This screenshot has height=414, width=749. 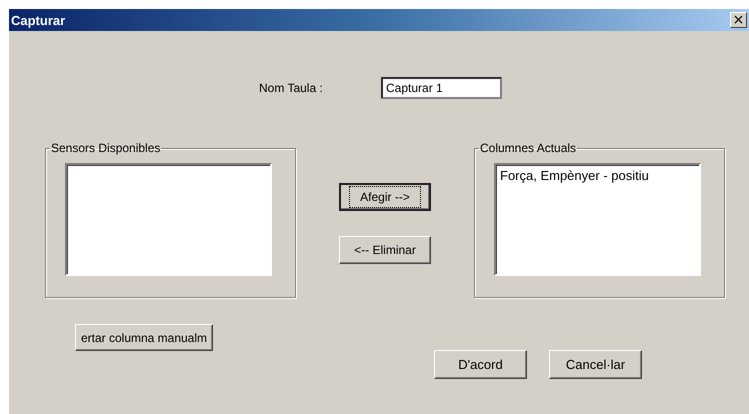 I want to click on list-item: Força, Empènyer - positiu, so click(x=597, y=175).